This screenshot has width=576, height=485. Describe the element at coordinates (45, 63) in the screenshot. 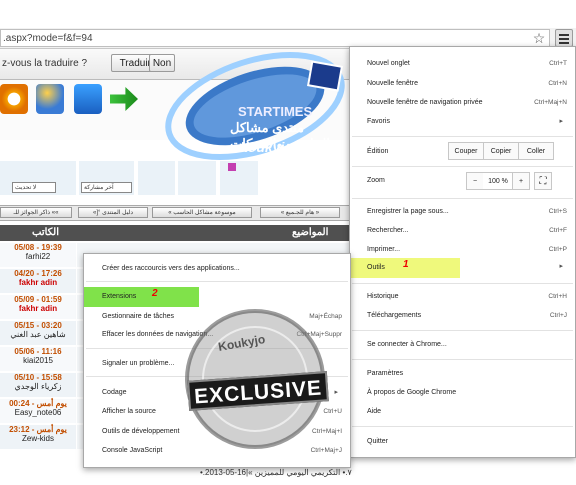

I see `translate-prompt: z-vous la traduire ?` at that location.